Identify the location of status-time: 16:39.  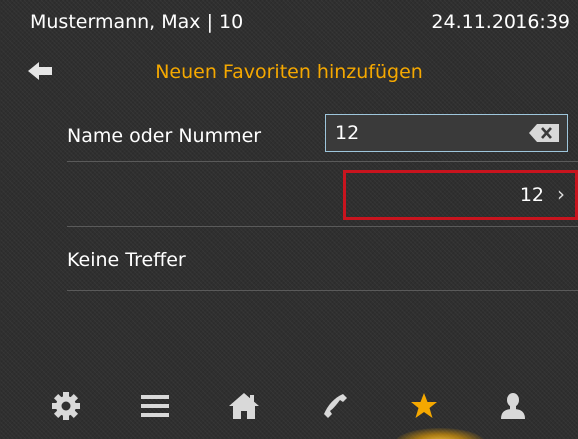
(542, 22).